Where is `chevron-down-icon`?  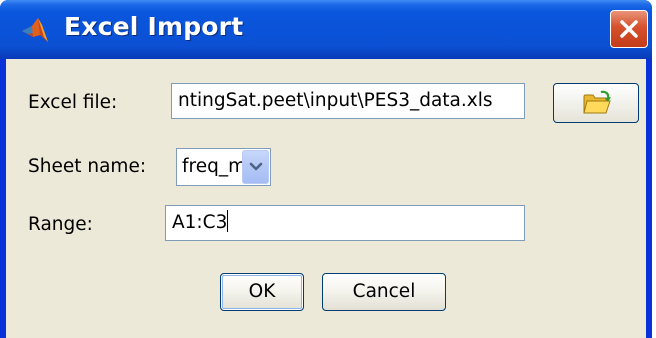
chevron-down-icon is located at coordinates (256, 166).